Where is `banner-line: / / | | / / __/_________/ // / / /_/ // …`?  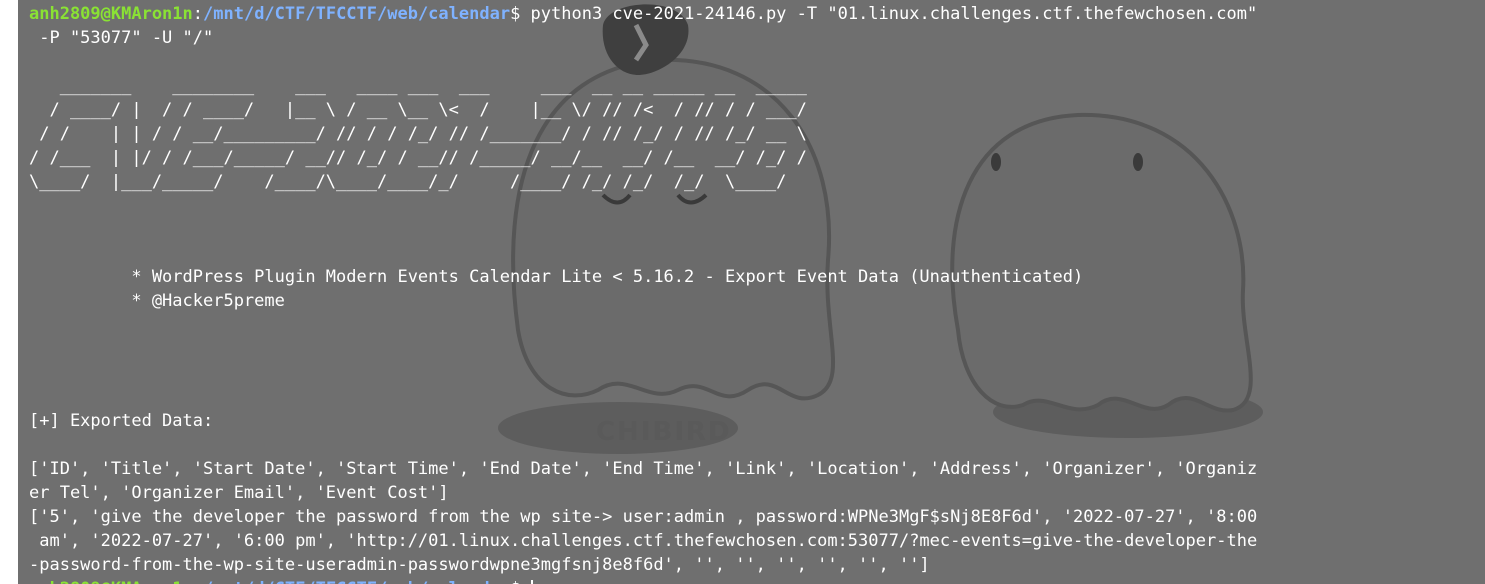 banner-line: / / | | / / __/_________/ // / / /_/ // … is located at coordinates (418, 134).